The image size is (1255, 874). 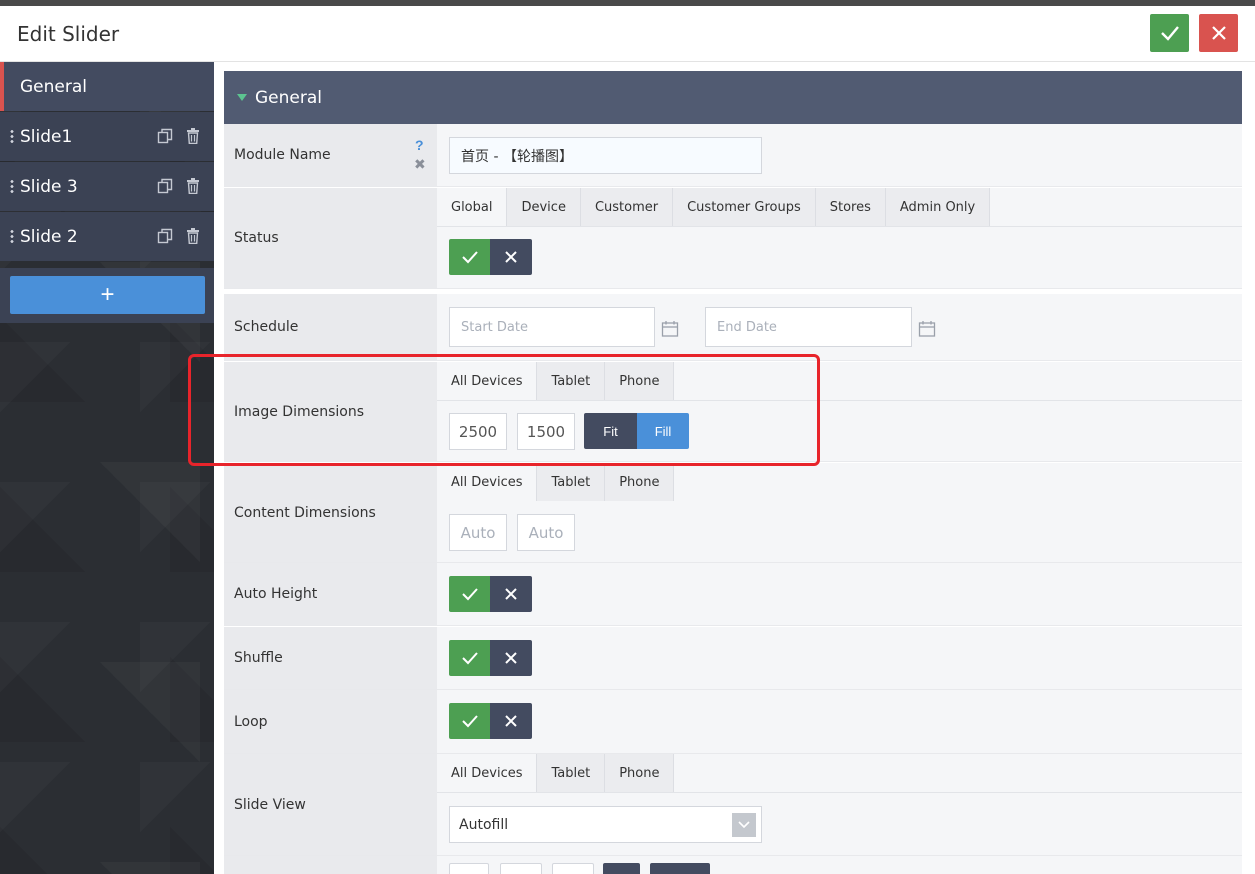 What do you see at coordinates (49, 236) in the screenshot?
I see `sidebar-item-label: Slide 2` at bounding box center [49, 236].